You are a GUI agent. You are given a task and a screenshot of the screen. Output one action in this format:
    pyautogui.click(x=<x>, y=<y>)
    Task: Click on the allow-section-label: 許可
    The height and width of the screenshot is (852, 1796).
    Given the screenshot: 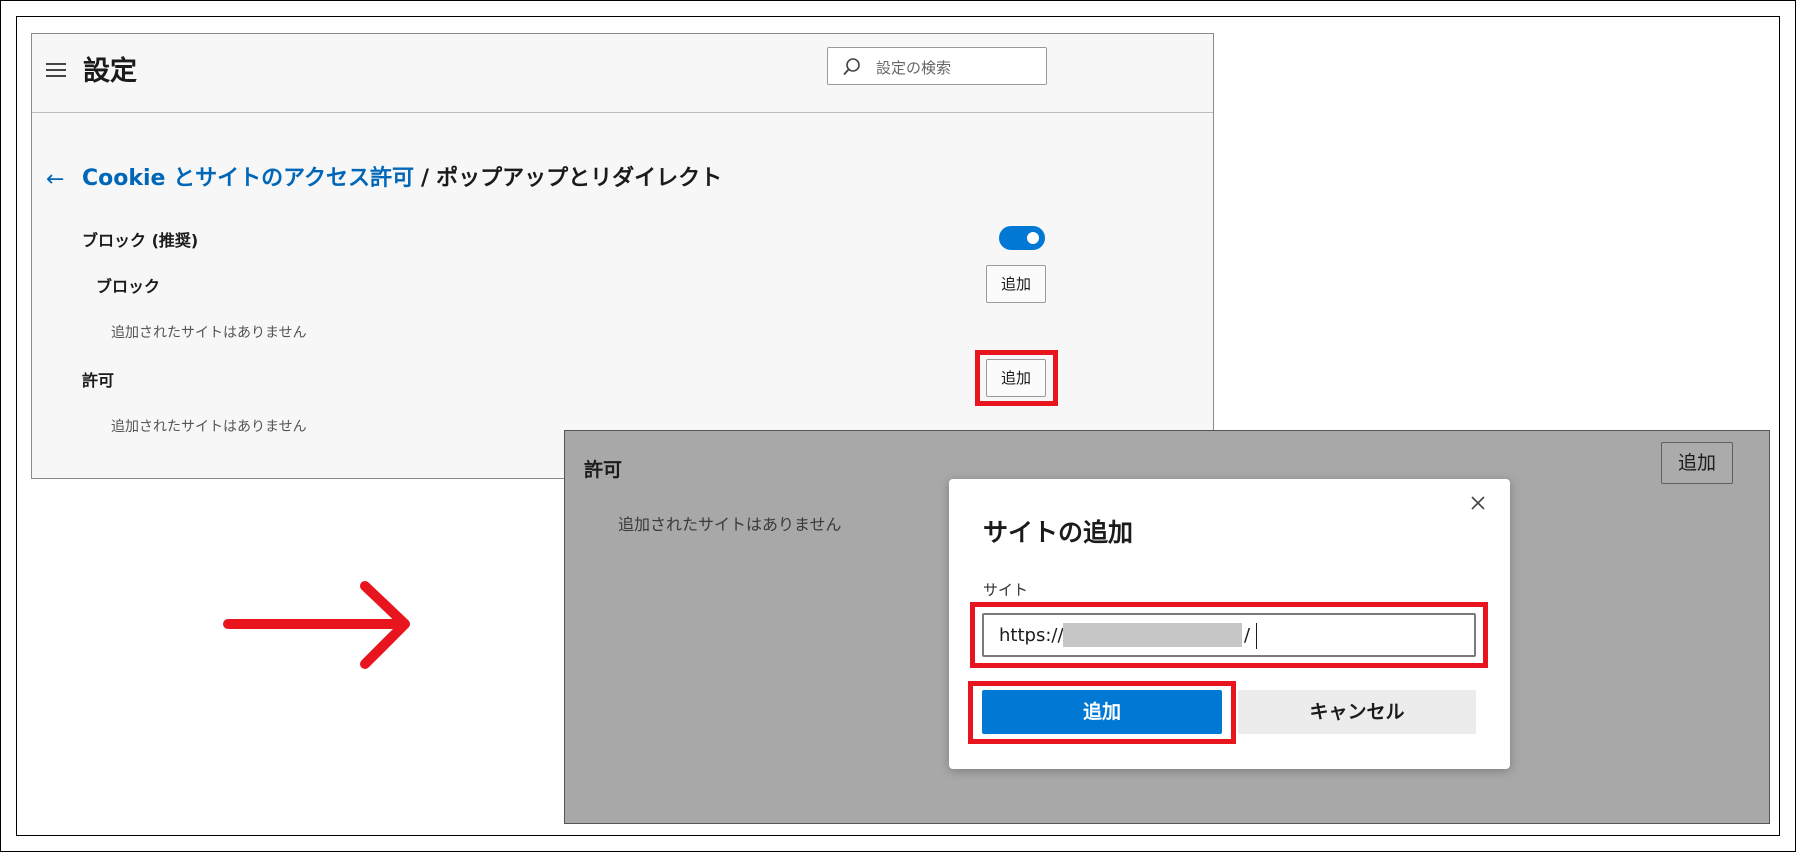 What is the action you would take?
    pyautogui.click(x=98, y=380)
    